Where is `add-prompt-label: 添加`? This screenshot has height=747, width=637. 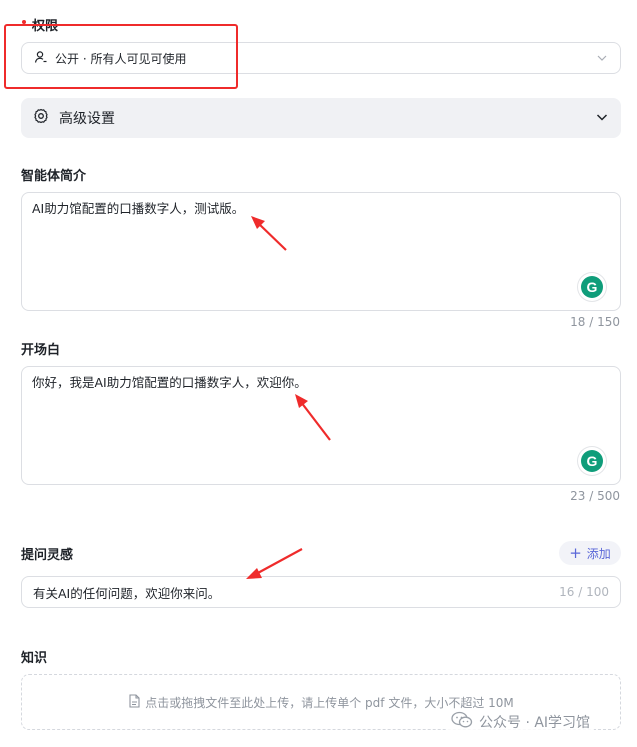 add-prompt-label: 添加 is located at coordinates (598, 553).